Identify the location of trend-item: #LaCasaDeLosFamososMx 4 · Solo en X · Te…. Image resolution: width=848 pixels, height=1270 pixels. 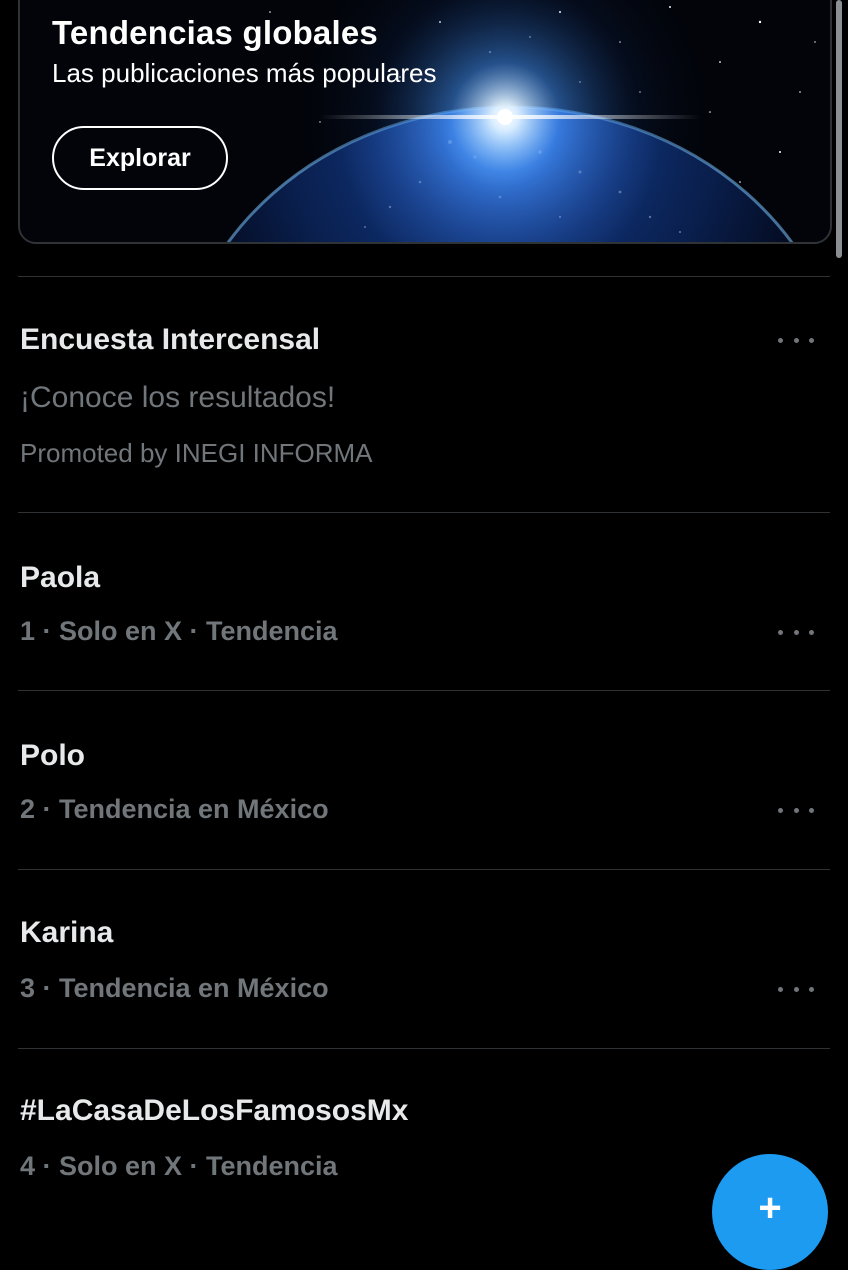
(424, 1124).